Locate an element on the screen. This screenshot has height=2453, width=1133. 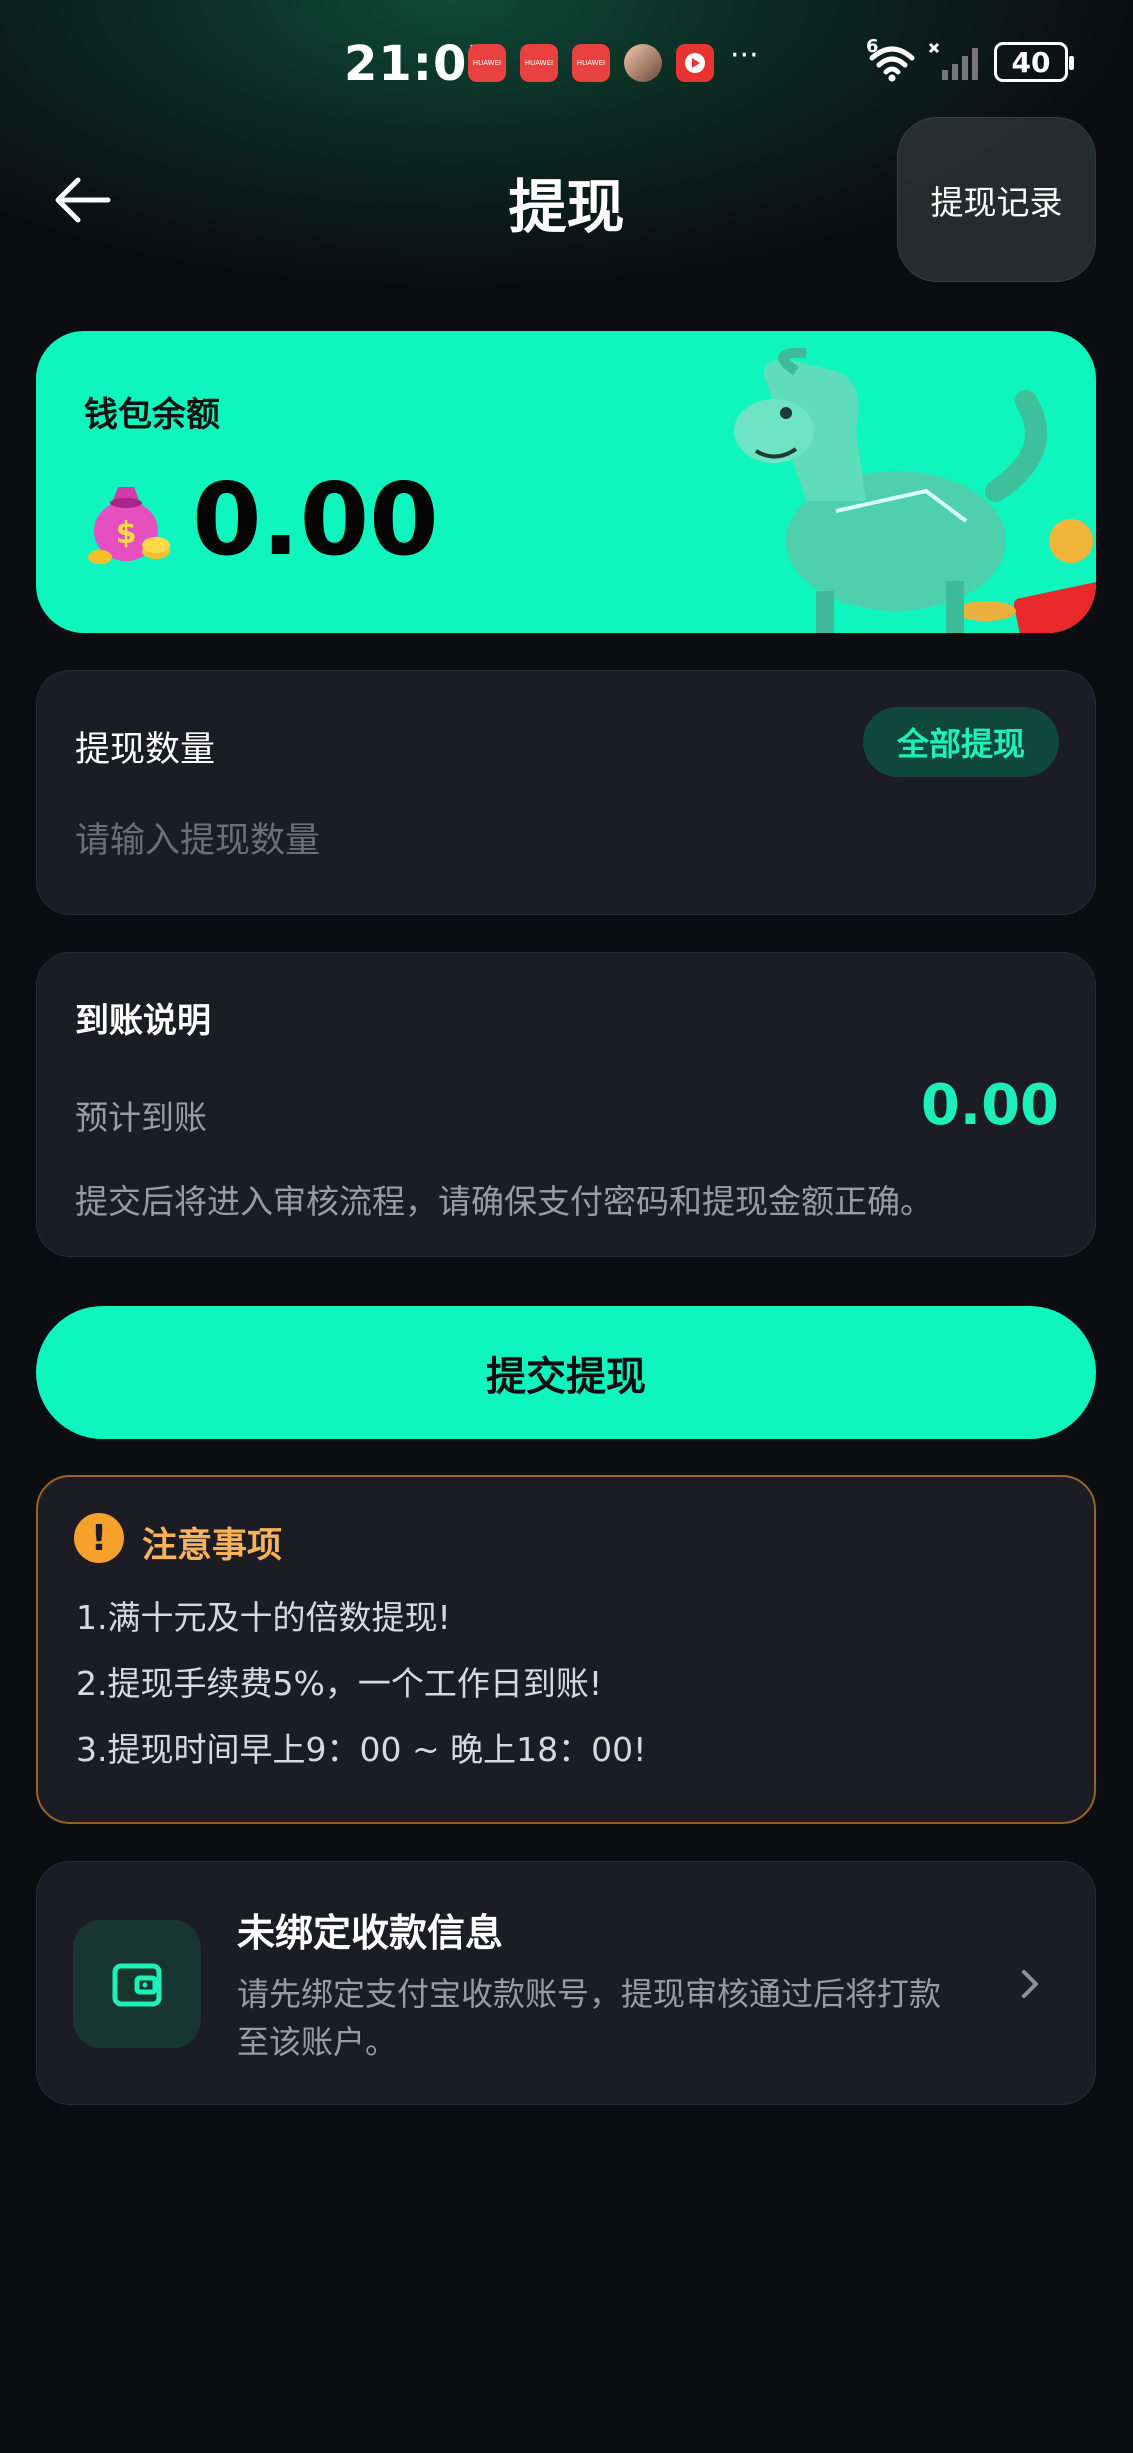
notice-title: 注意事项 is located at coordinates (212, 1546).